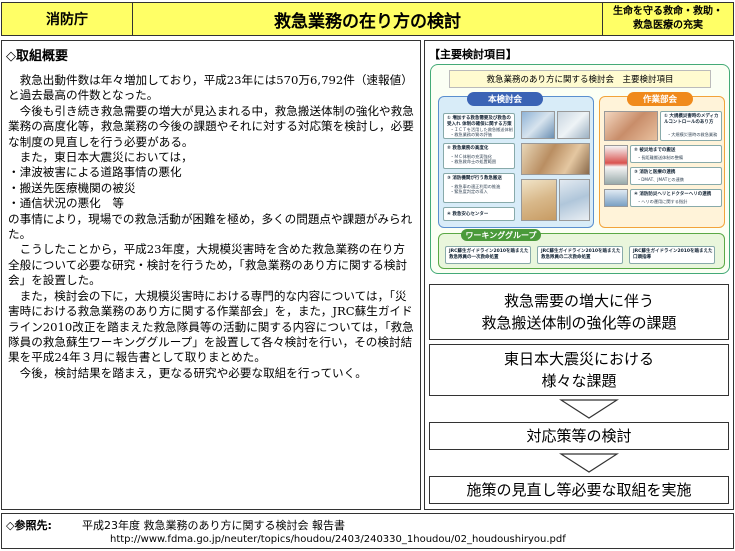 The width and height of the screenshot is (735, 551). I want to click on sg-item: ① 大規模災害時のメディカルコントロールのあり方 ・大規模災害時の救急業務, so click(691, 126).